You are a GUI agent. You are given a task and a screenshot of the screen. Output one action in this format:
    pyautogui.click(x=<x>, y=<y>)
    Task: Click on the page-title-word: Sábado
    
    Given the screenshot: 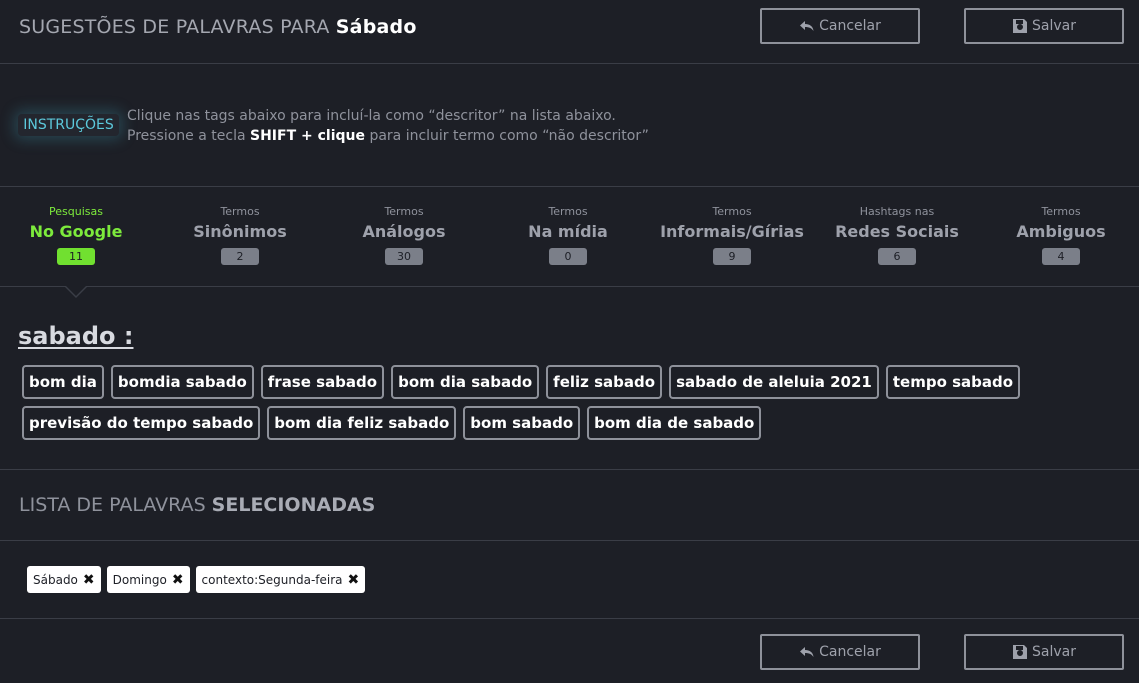 What is the action you would take?
    pyautogui.click(x=376, y=27)
    